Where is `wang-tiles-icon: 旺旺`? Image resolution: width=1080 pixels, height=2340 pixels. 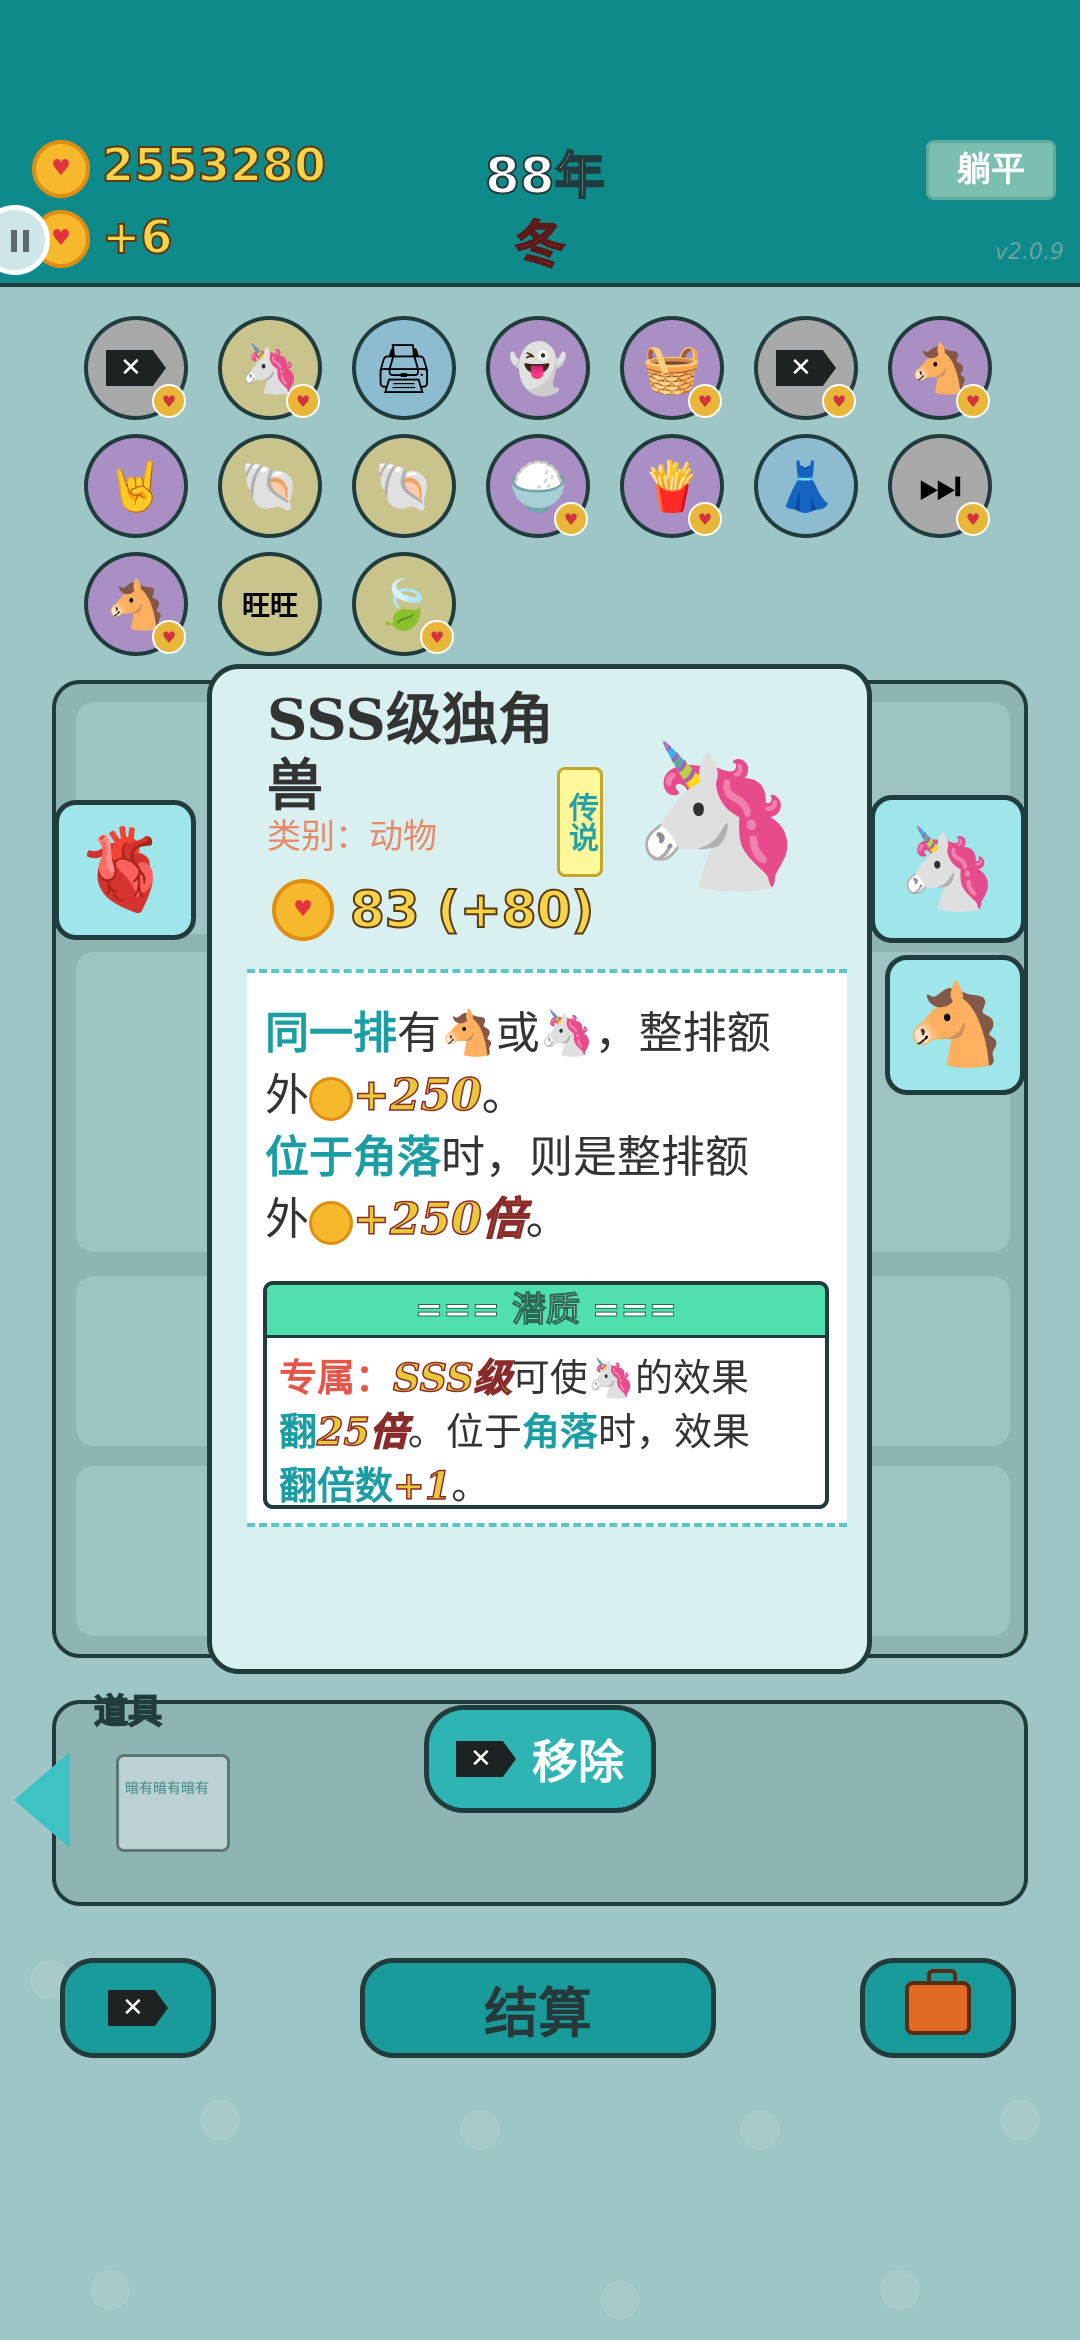 wang-tiles-icon: 旺旺 is located at coordinates (270, 604).